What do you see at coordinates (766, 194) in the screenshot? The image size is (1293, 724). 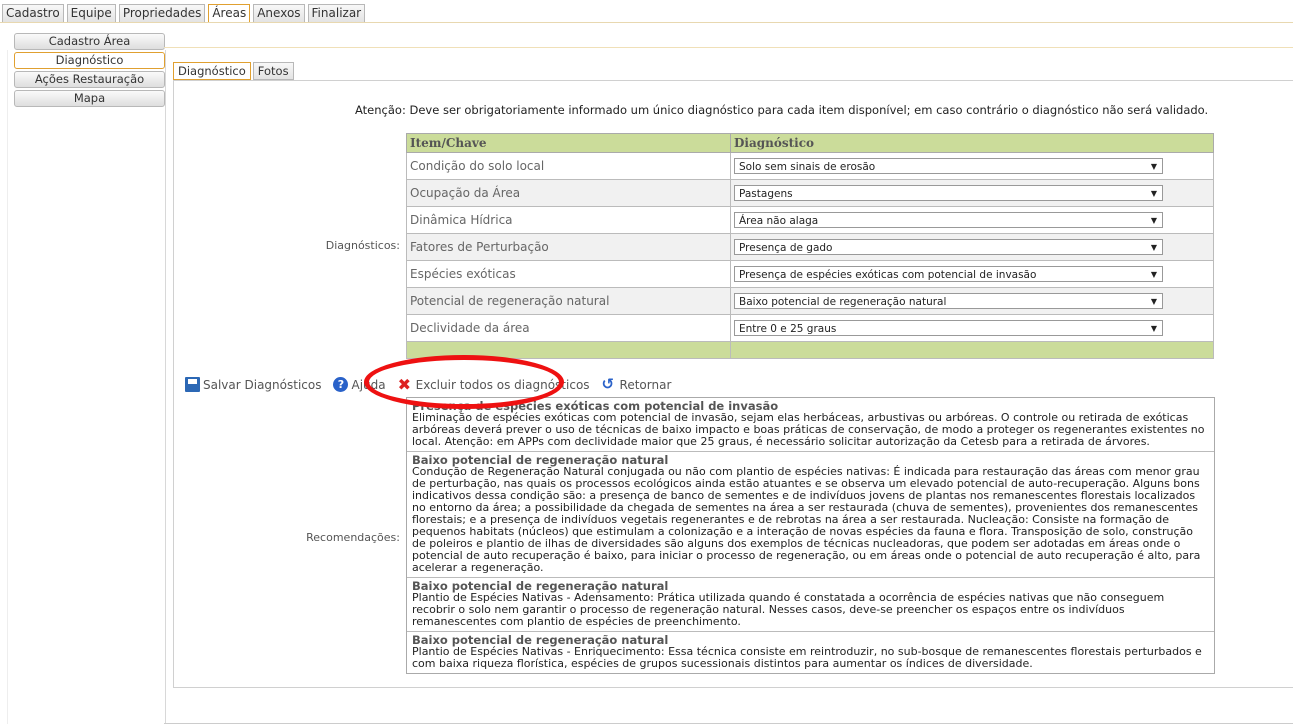 I see `select-value: Pastagens` at bounding box center [766, 194].